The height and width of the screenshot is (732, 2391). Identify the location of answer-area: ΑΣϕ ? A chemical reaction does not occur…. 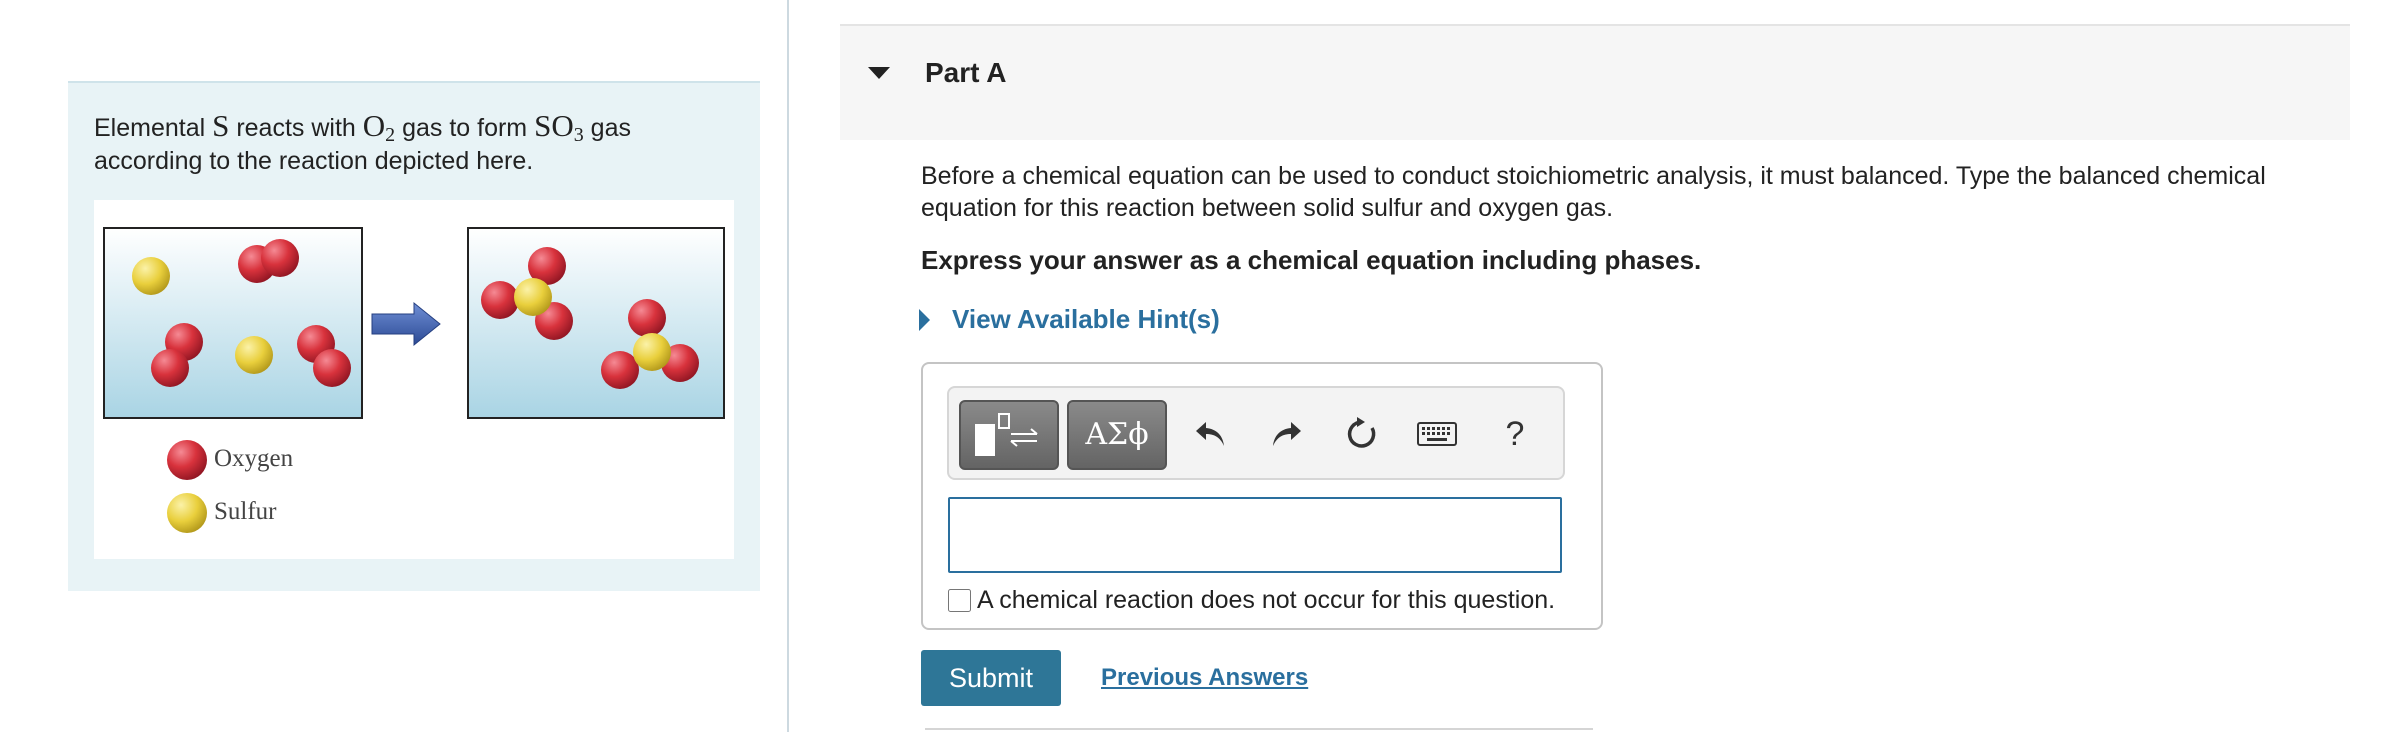
(1262, 496).